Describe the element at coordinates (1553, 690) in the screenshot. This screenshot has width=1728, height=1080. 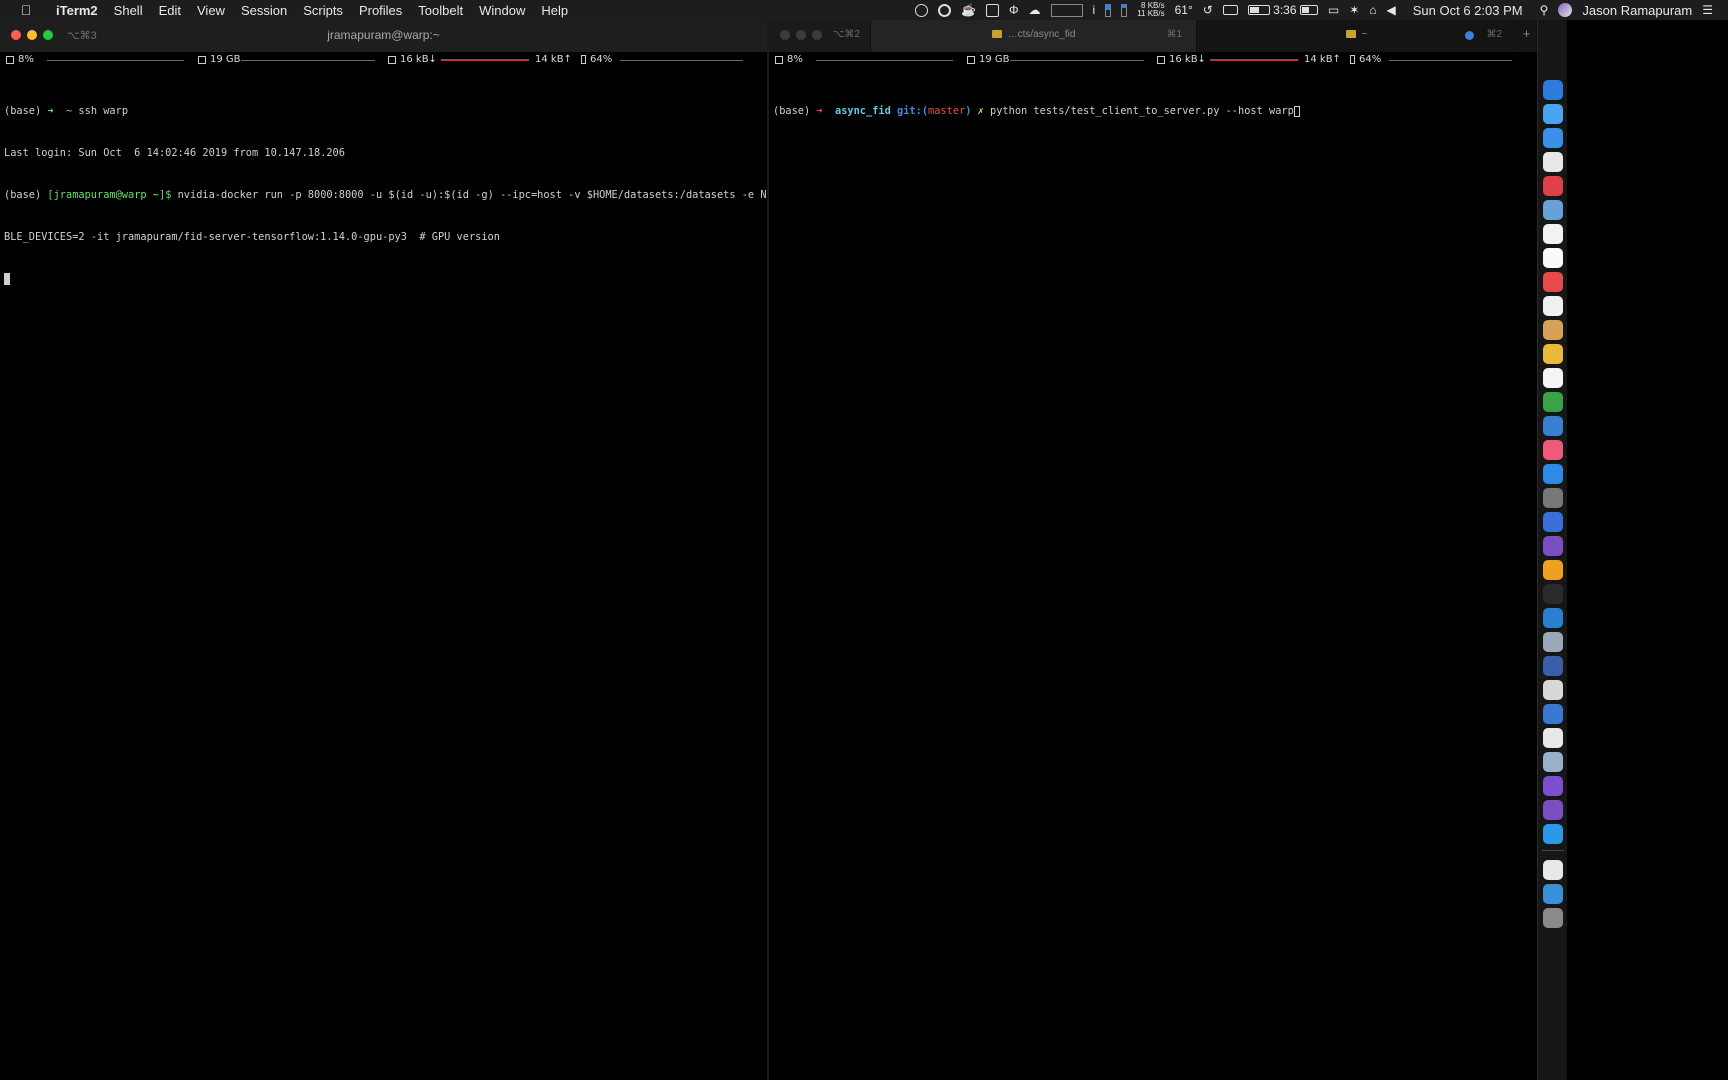
I see `slack-icon` at that location.